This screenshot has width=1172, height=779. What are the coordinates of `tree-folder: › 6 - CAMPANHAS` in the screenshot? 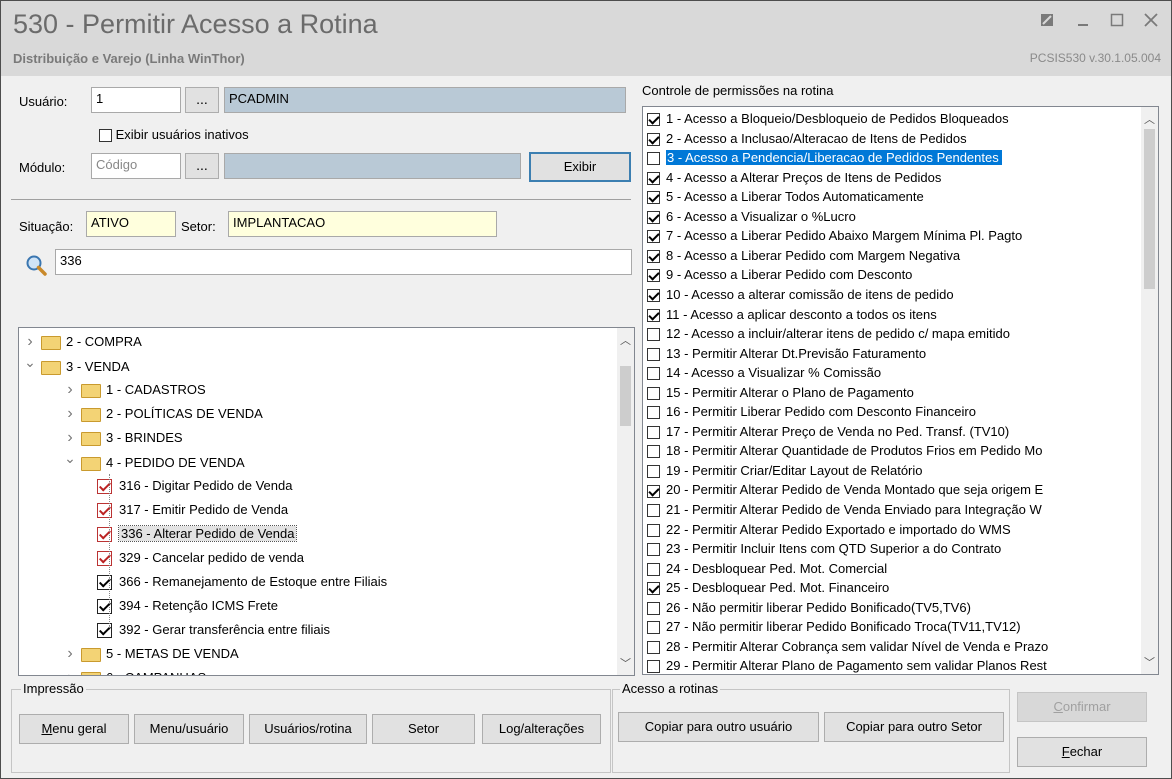 It's located at (134, 670).